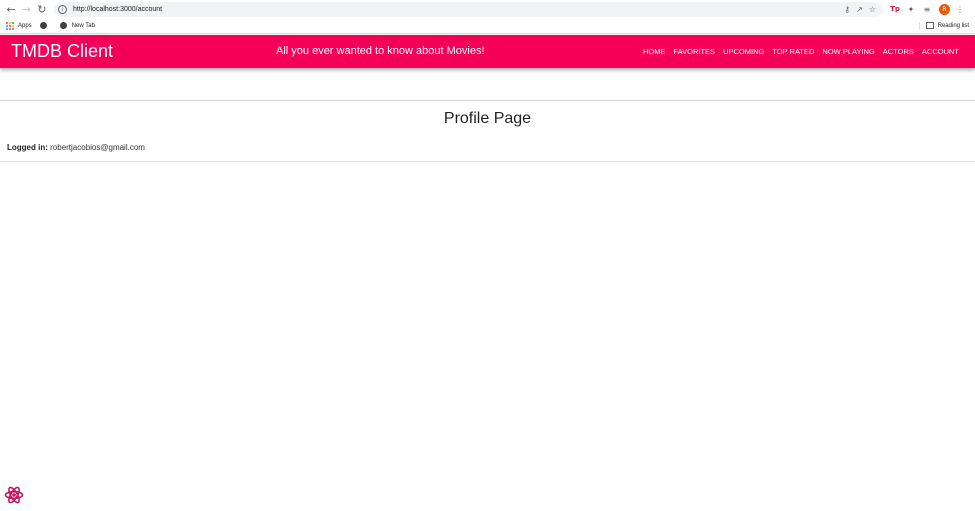 Image resolution: width=975 pixels, height=511 pixels. Describe the element at coordinates (743, 51) in the screenshot. I see `nav-upcoming: UPCOMING` at that location.